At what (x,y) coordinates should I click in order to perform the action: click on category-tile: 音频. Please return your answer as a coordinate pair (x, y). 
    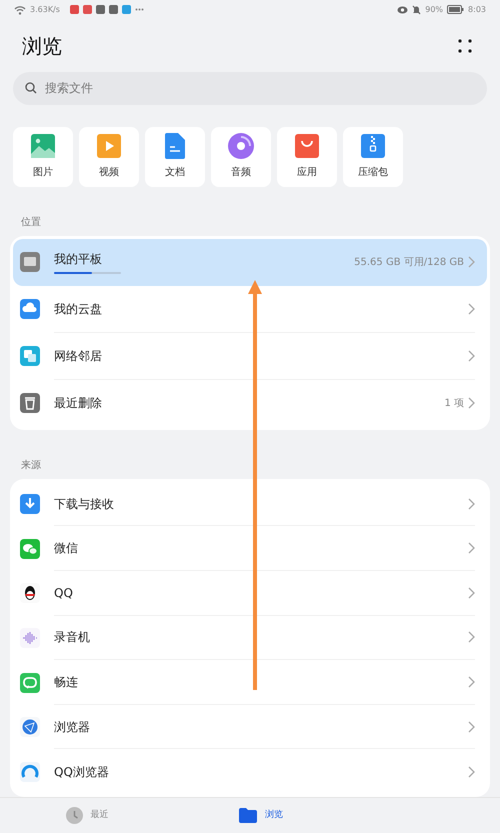
    Looking at the image, I should click on (241, 156).